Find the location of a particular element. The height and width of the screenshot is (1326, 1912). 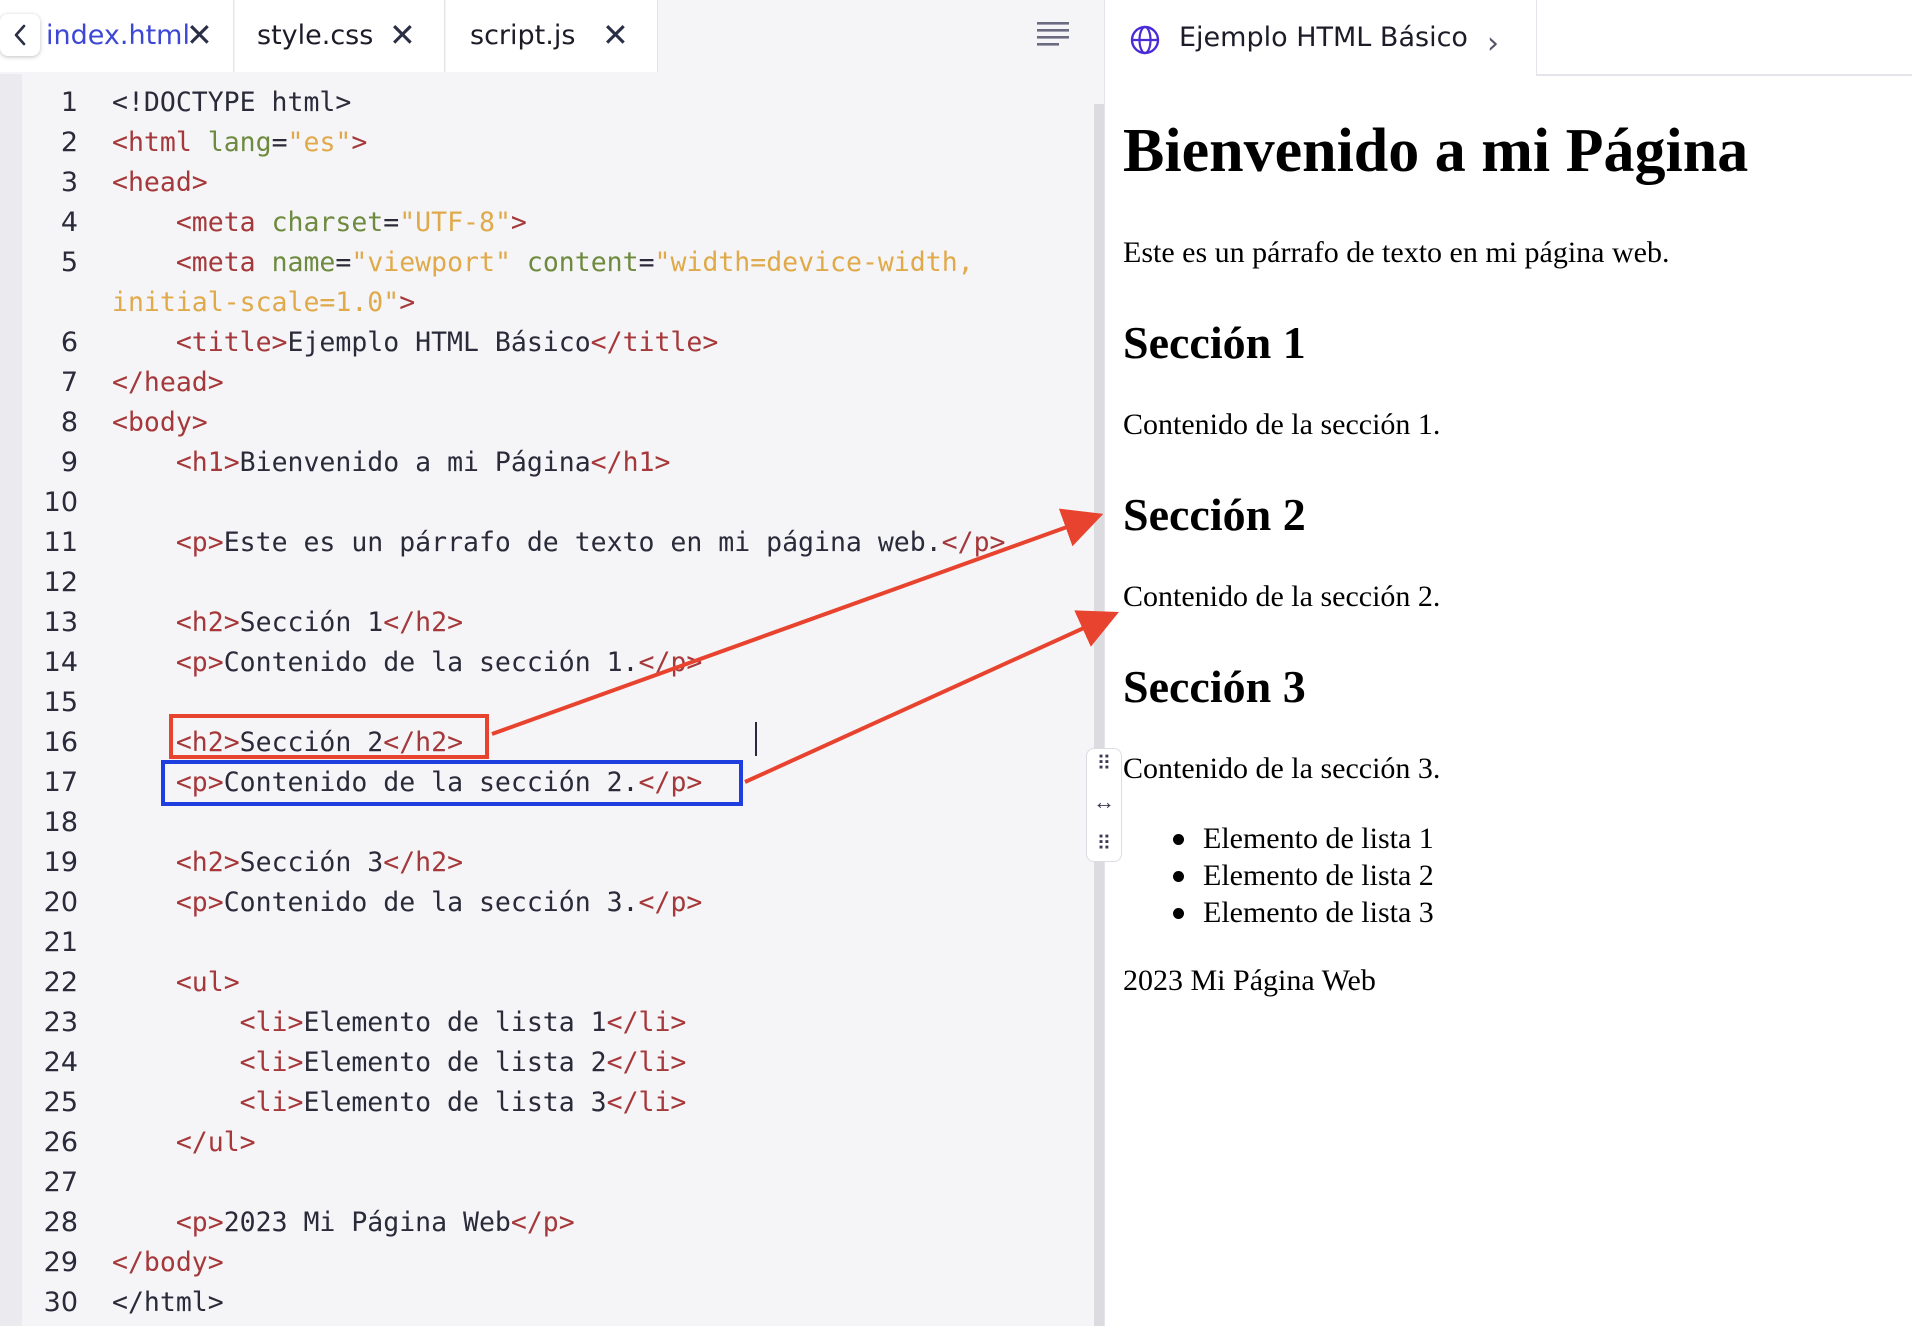

preview-tab: Ejemplo HTML Básico › is located at coordinates (1321, 38).